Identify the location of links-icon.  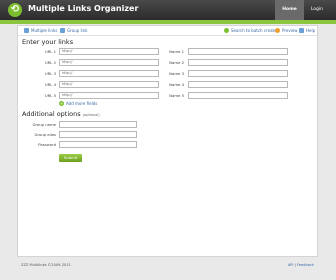
(26, 30).